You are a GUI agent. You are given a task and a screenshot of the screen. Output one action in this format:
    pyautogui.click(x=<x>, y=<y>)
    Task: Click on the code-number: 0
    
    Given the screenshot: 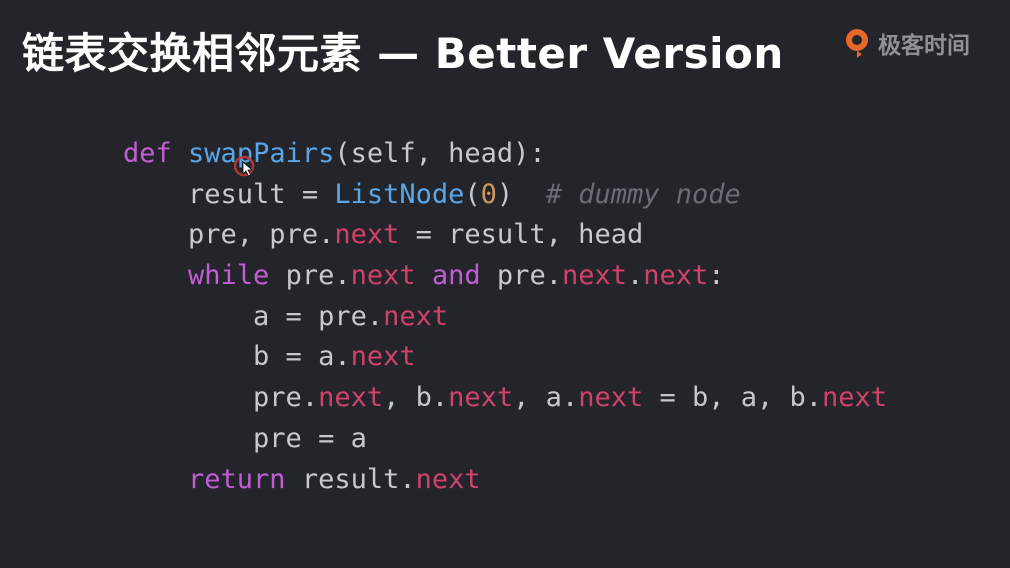 What is the action you would take?
    pyautogui.click(x=488, y=194)
    